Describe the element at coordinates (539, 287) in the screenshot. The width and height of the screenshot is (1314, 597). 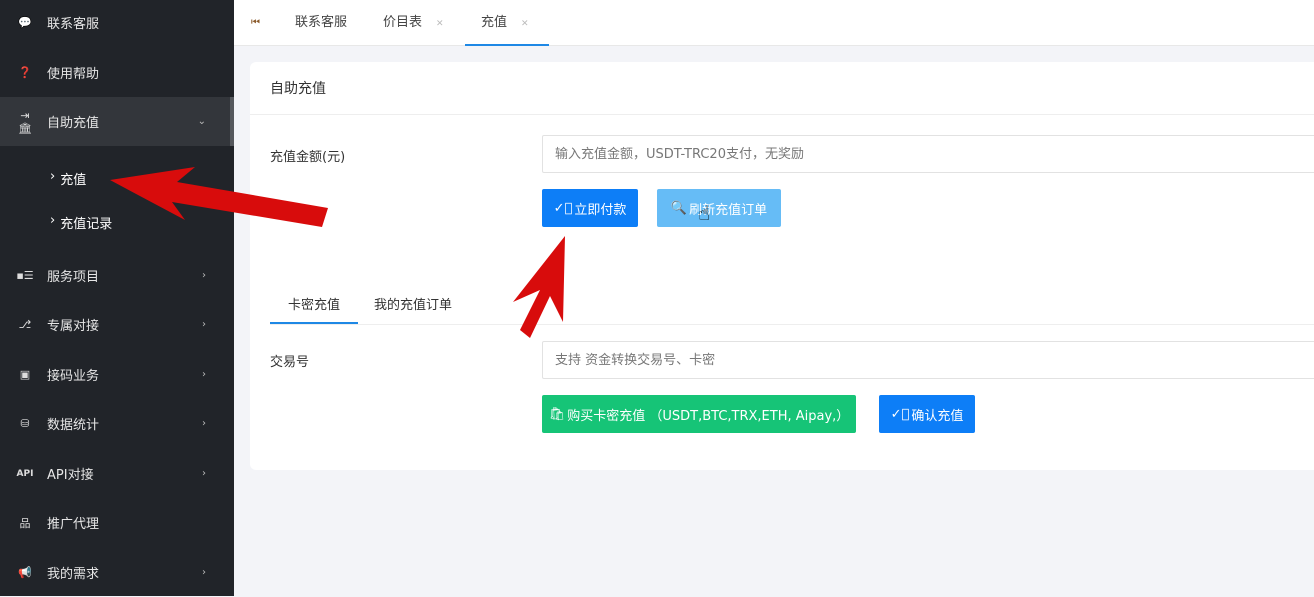
I see `annotation-arrow-up` at that location.